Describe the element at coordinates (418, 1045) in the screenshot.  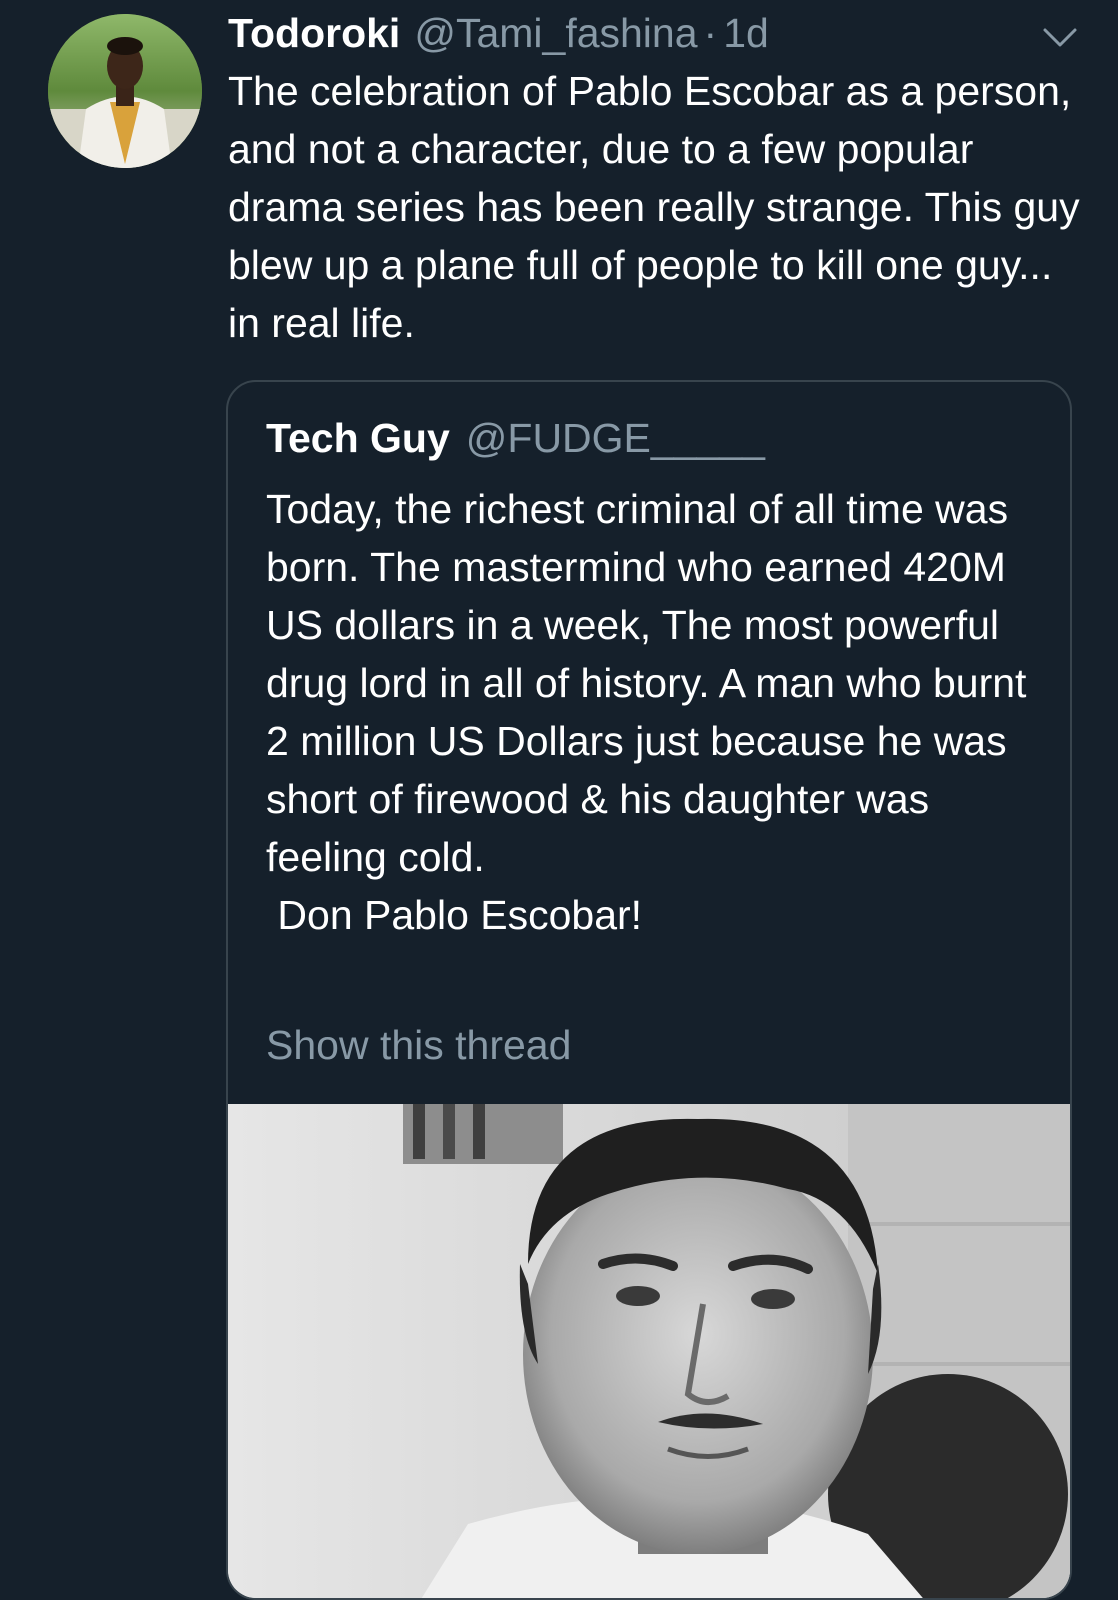
I see `show-thread-link: Show this thread` at that location.